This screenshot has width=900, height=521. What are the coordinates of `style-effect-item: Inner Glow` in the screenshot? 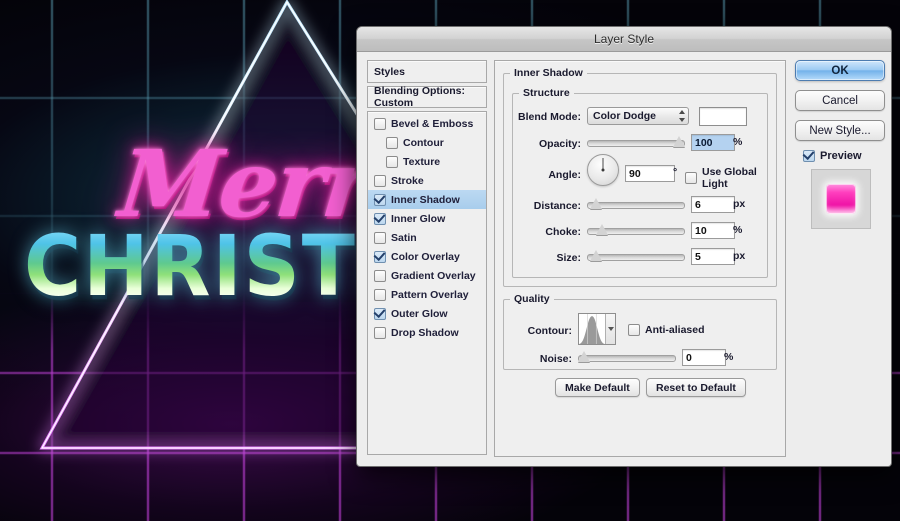 It's located at (427, 218).